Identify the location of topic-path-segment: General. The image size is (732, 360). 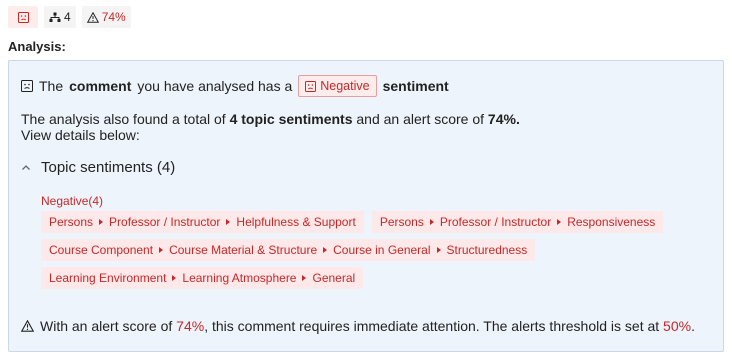
(334, 278).